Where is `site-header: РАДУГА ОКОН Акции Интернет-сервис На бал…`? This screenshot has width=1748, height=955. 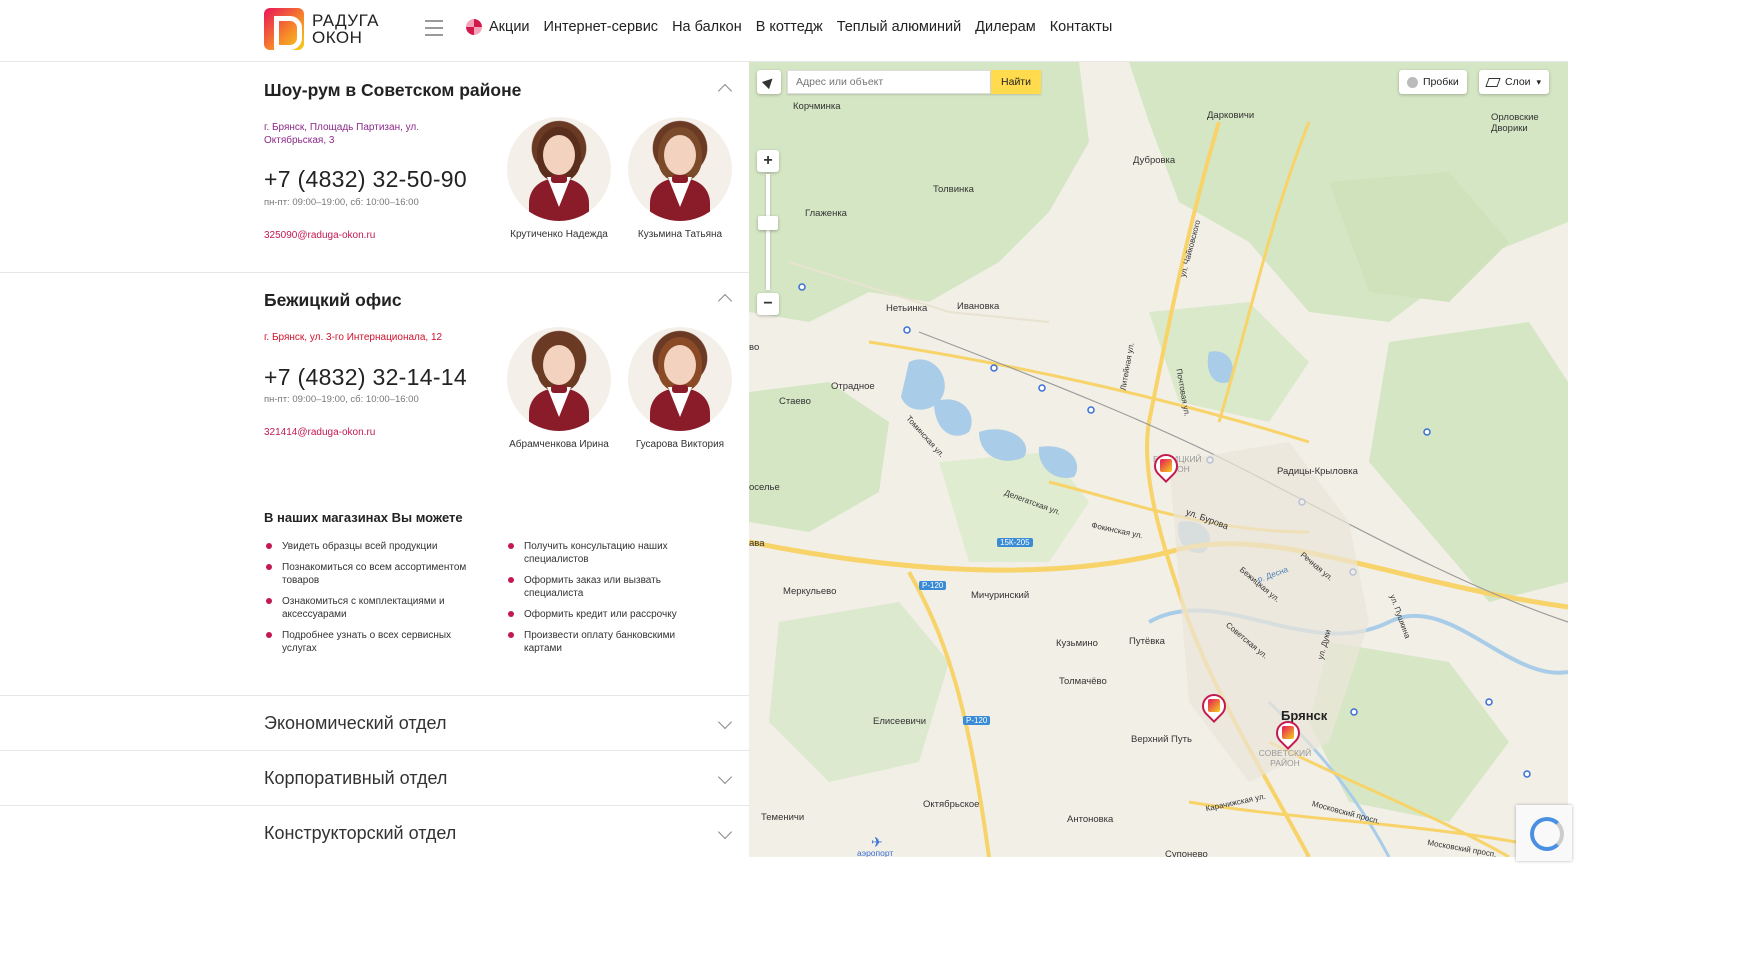 site-header: РАДУГА ОКОН Акции Интернет-сервис На бал… is located at coordinates (784, 31).